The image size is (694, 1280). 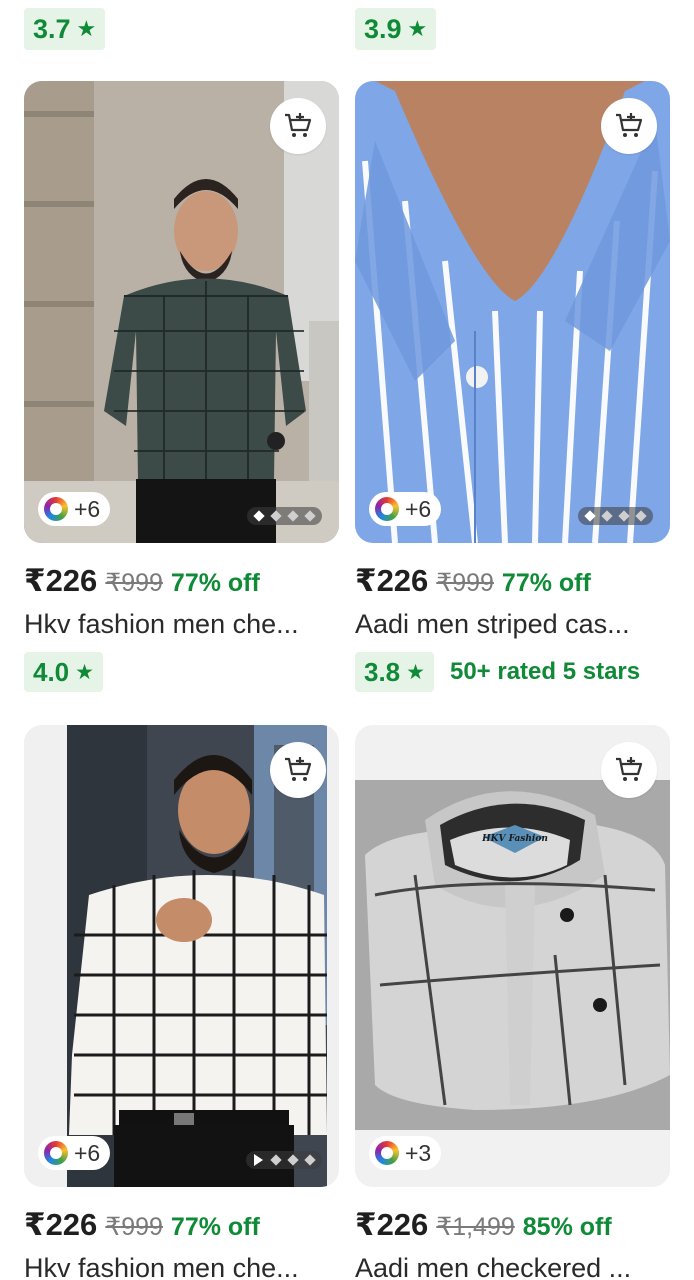 I want to click on rated-five-stars-note: 50+ rated 5 stars, so click(x=545, y=671).